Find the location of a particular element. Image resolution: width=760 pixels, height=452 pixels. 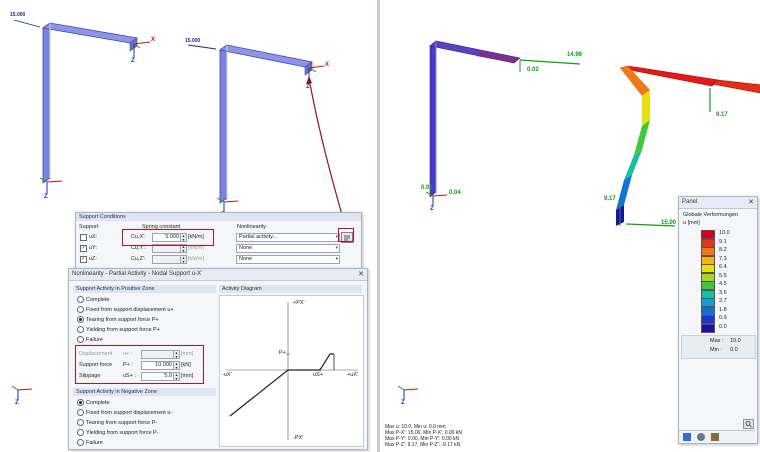

activity-diagram-header: Activity Diagram is located at coordinates (290, 289).